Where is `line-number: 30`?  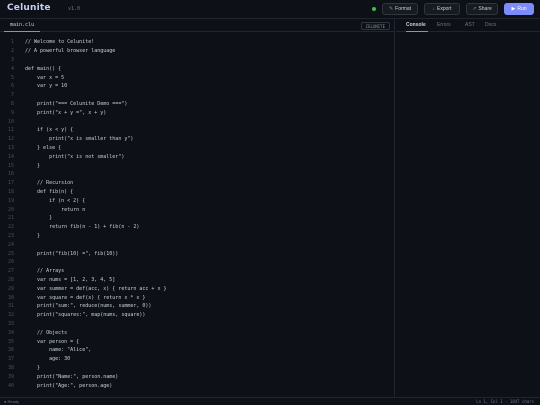
line-number: 30 is located at coordinates (10, 297).